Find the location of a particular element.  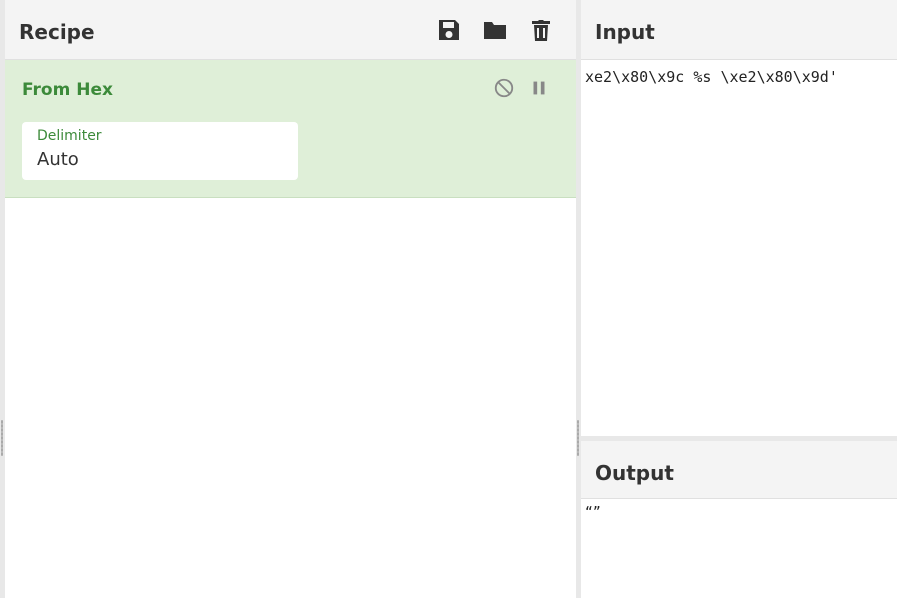

folder-icon is located at coordinates (495, 30).